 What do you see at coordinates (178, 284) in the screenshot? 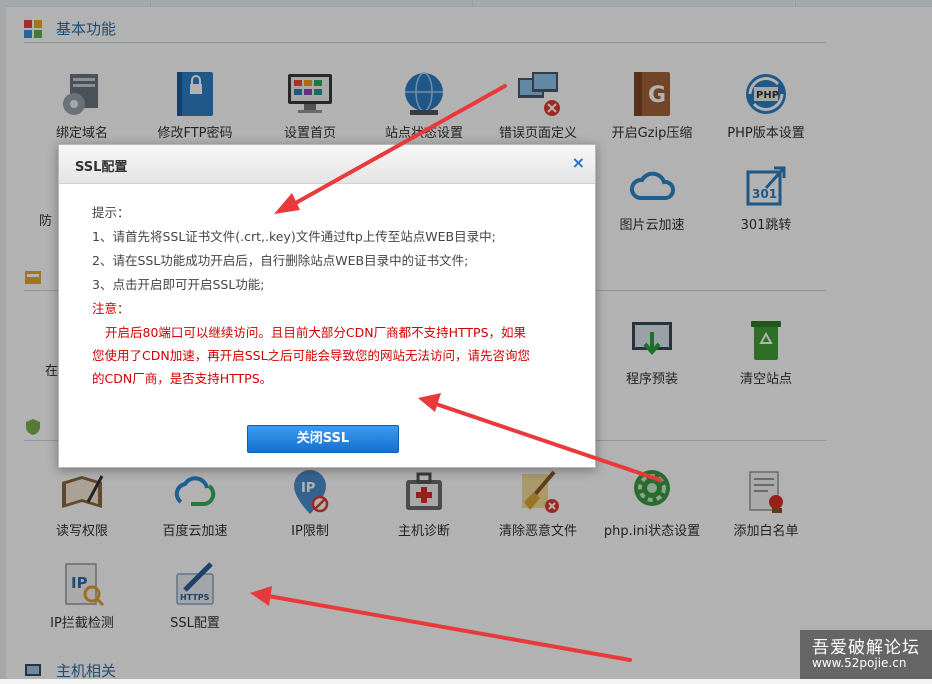
I see `tip-line: 3、点击开启即可开启SSL功能;` at bounding box center [178, 284].